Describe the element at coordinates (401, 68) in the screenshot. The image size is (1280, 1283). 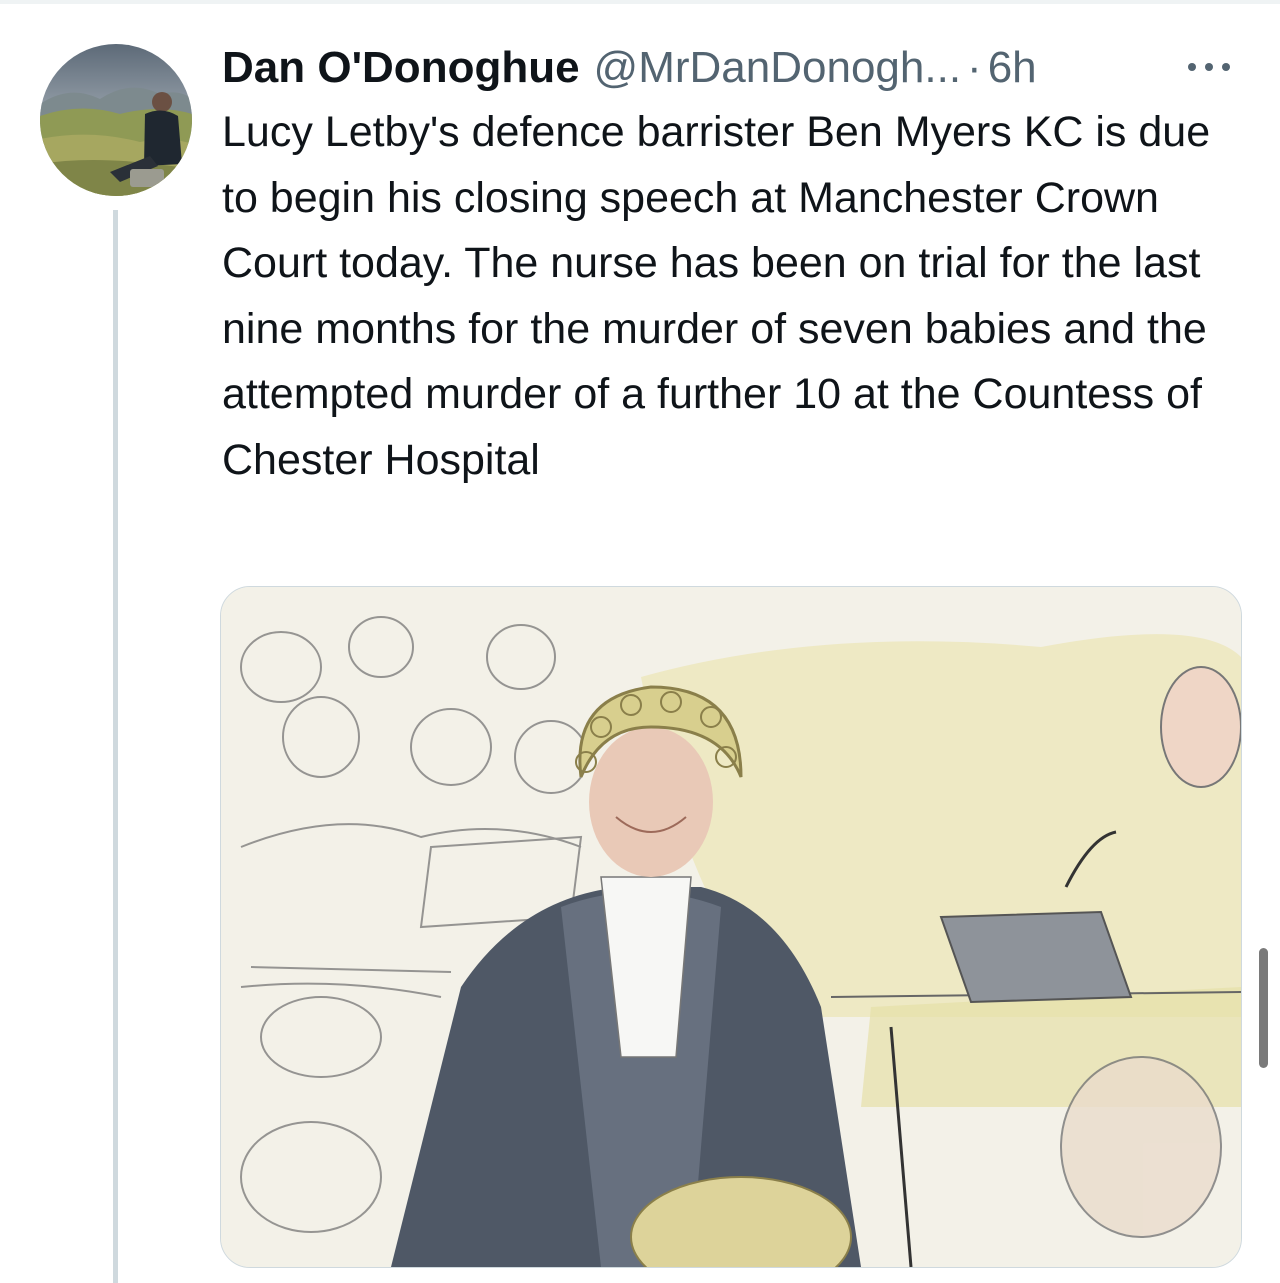
I see `author-display-name: Dan O'Donoghue` at that location.